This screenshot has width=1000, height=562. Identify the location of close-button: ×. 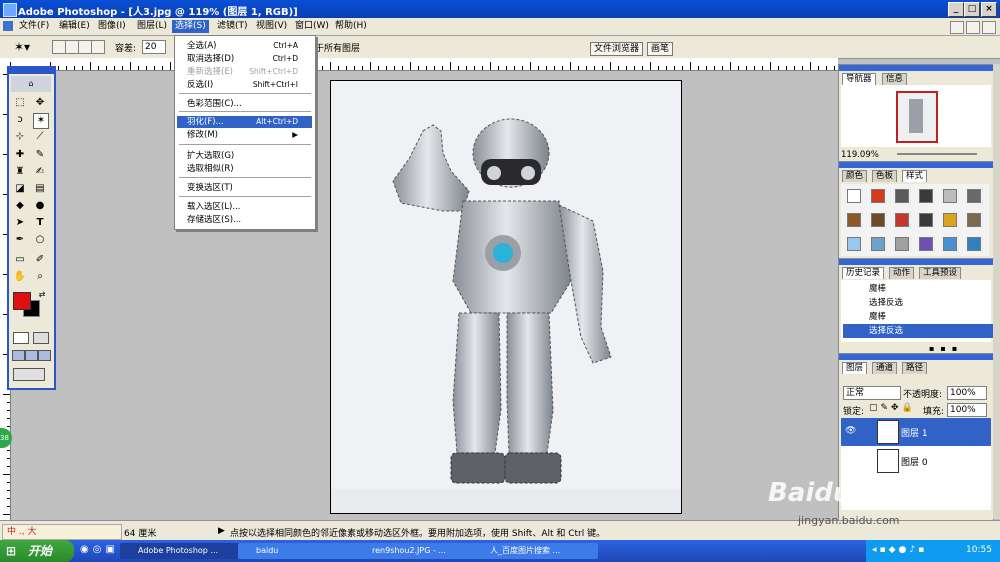
(989, 9).